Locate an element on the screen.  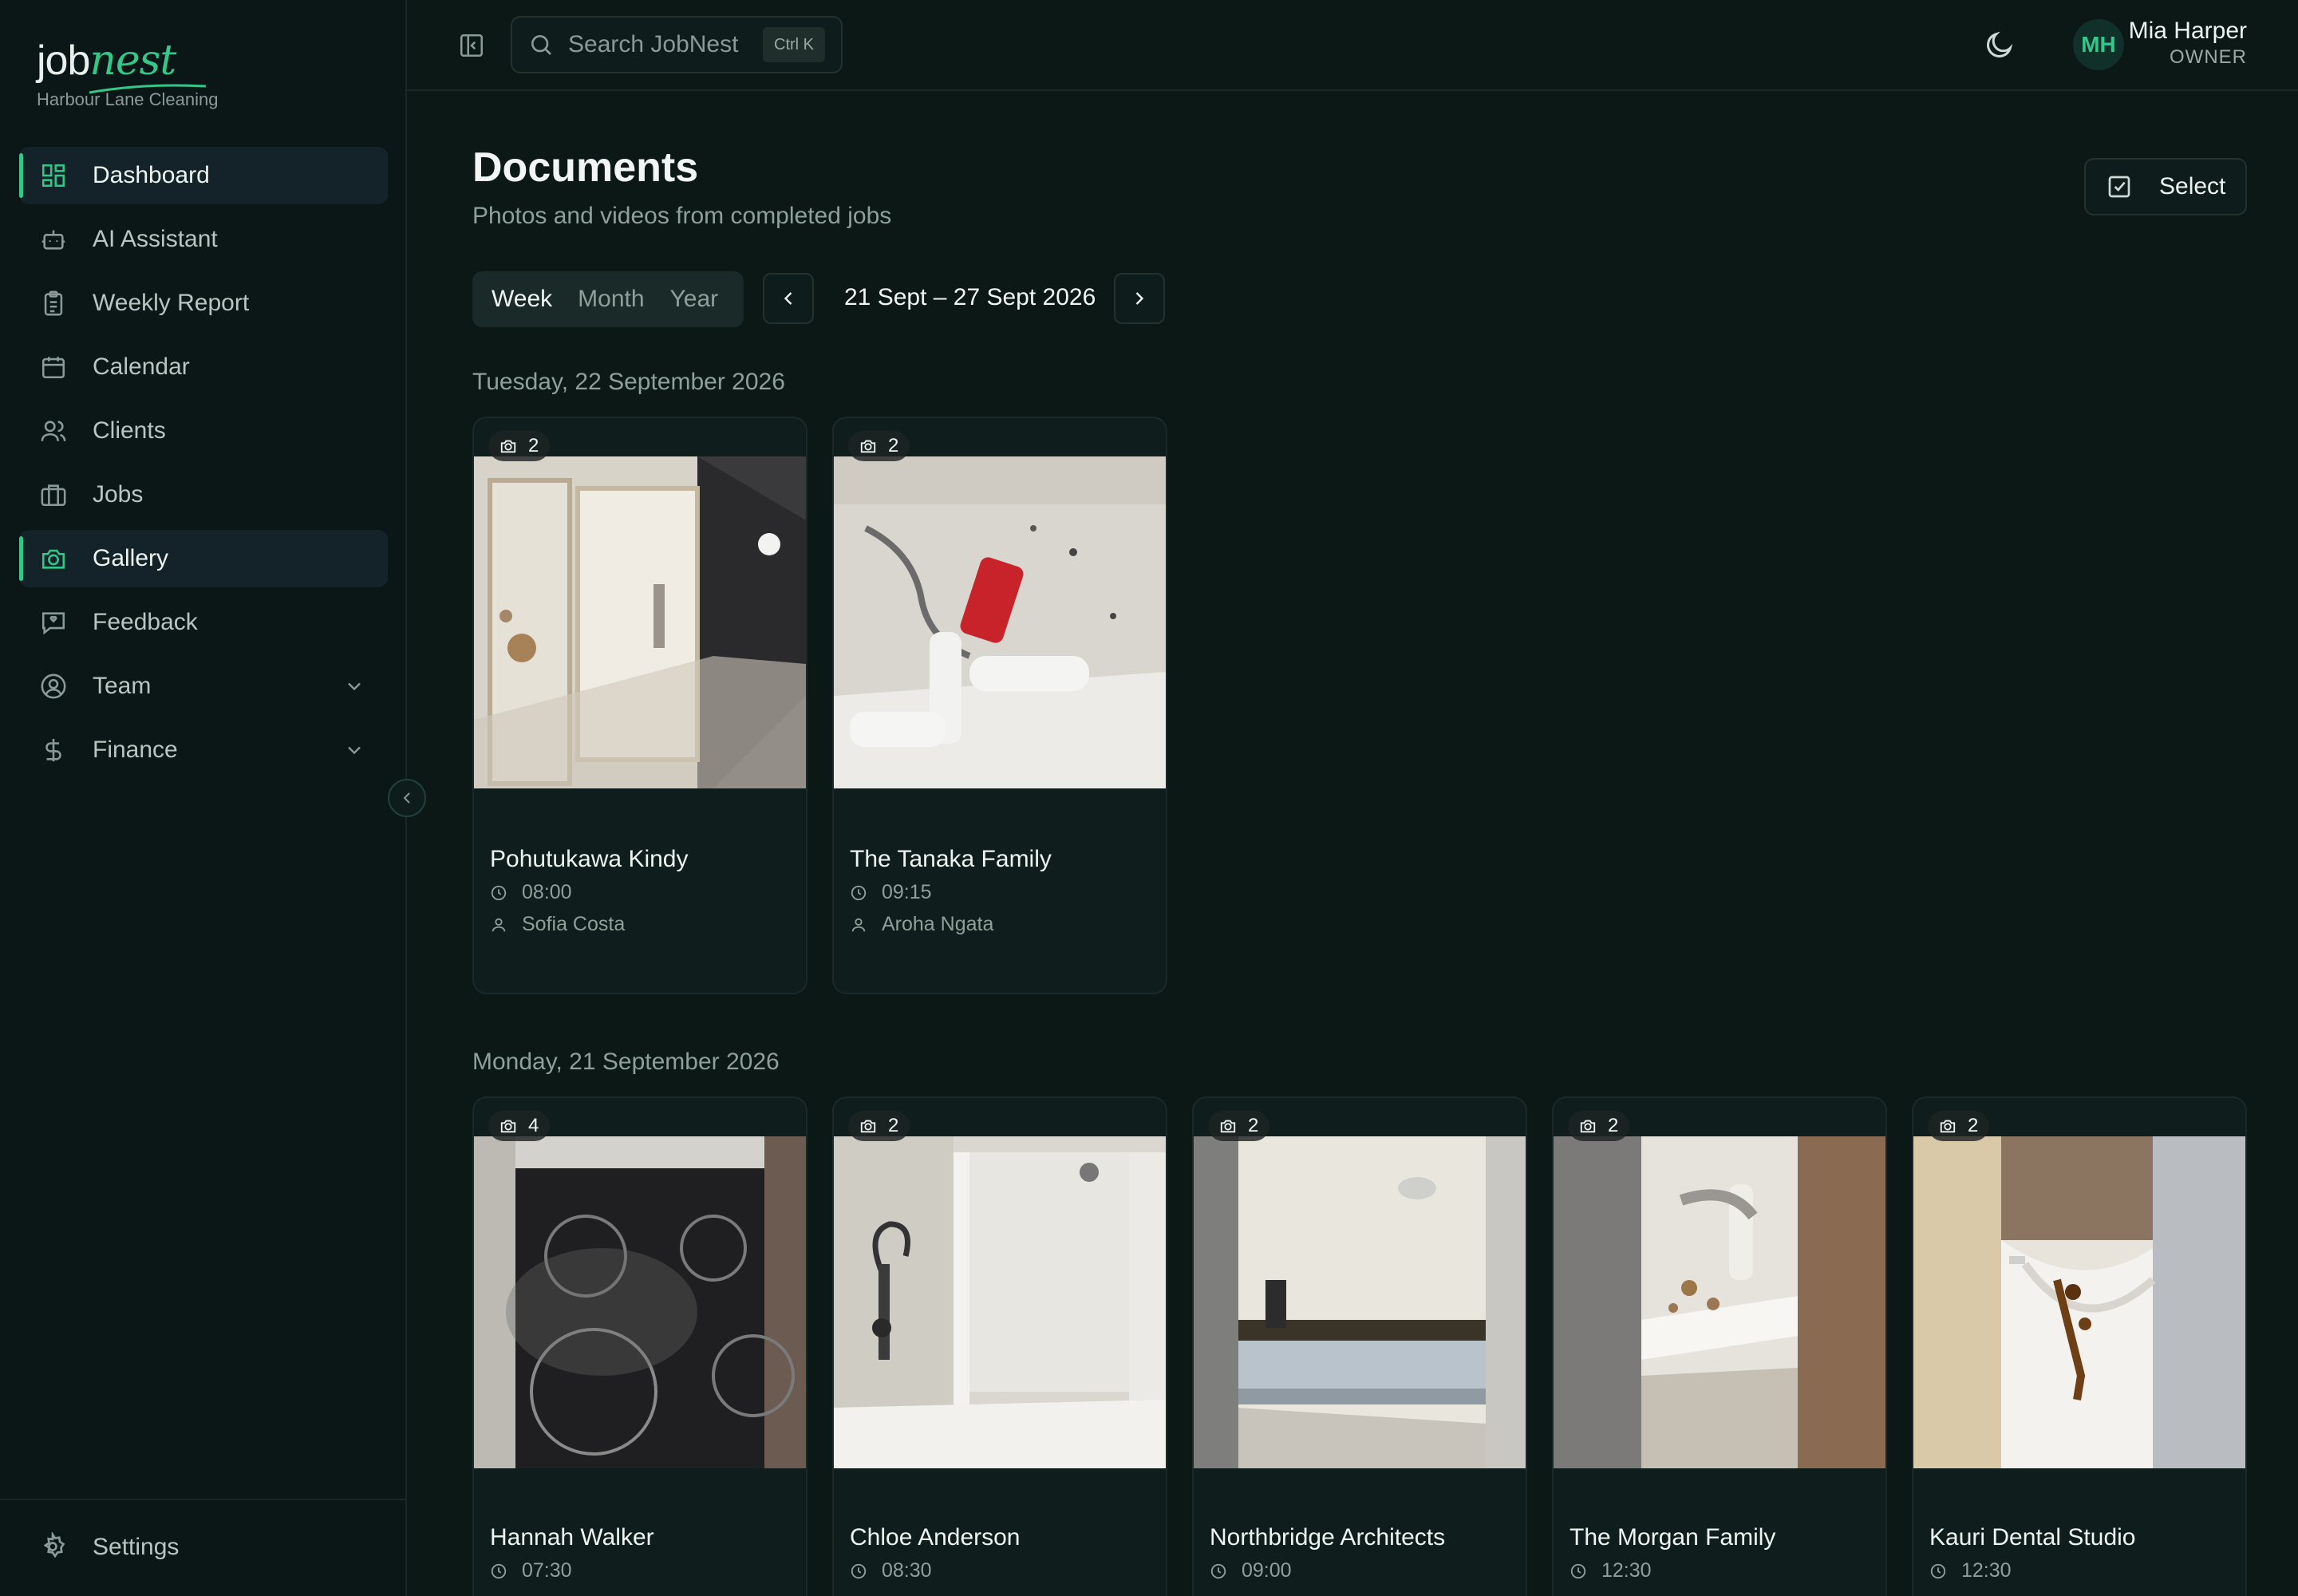
job-card: 2 The Tanaka Family 09:15 Aroha Ngata is located at coordinates (1000, 705).